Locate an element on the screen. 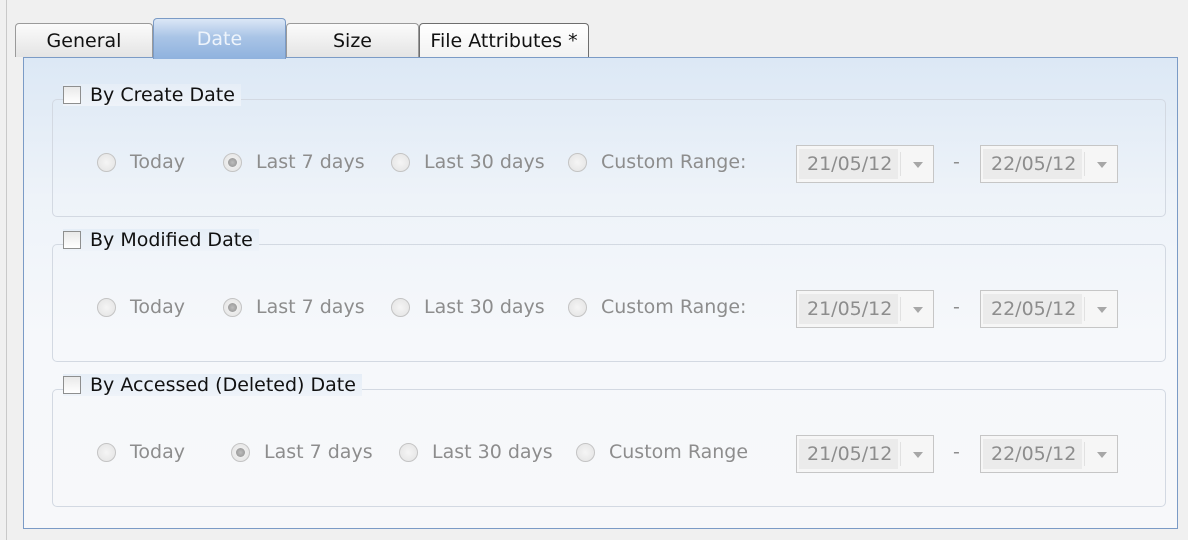  create-date-header: By Create Date is located at coordinates (152, 95).